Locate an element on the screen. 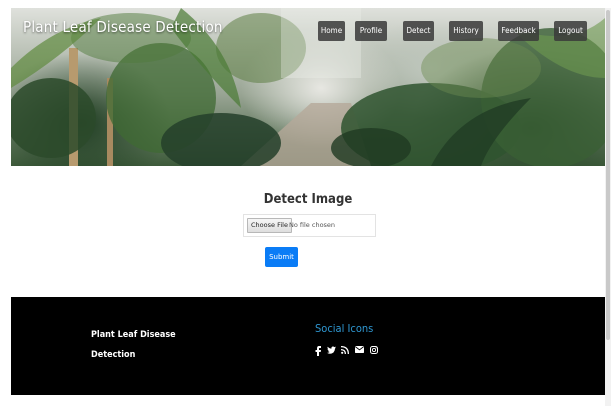 The height and width of the screenshot is (406, 611). page-title: Detect Image is located at coordinates (308, 199).